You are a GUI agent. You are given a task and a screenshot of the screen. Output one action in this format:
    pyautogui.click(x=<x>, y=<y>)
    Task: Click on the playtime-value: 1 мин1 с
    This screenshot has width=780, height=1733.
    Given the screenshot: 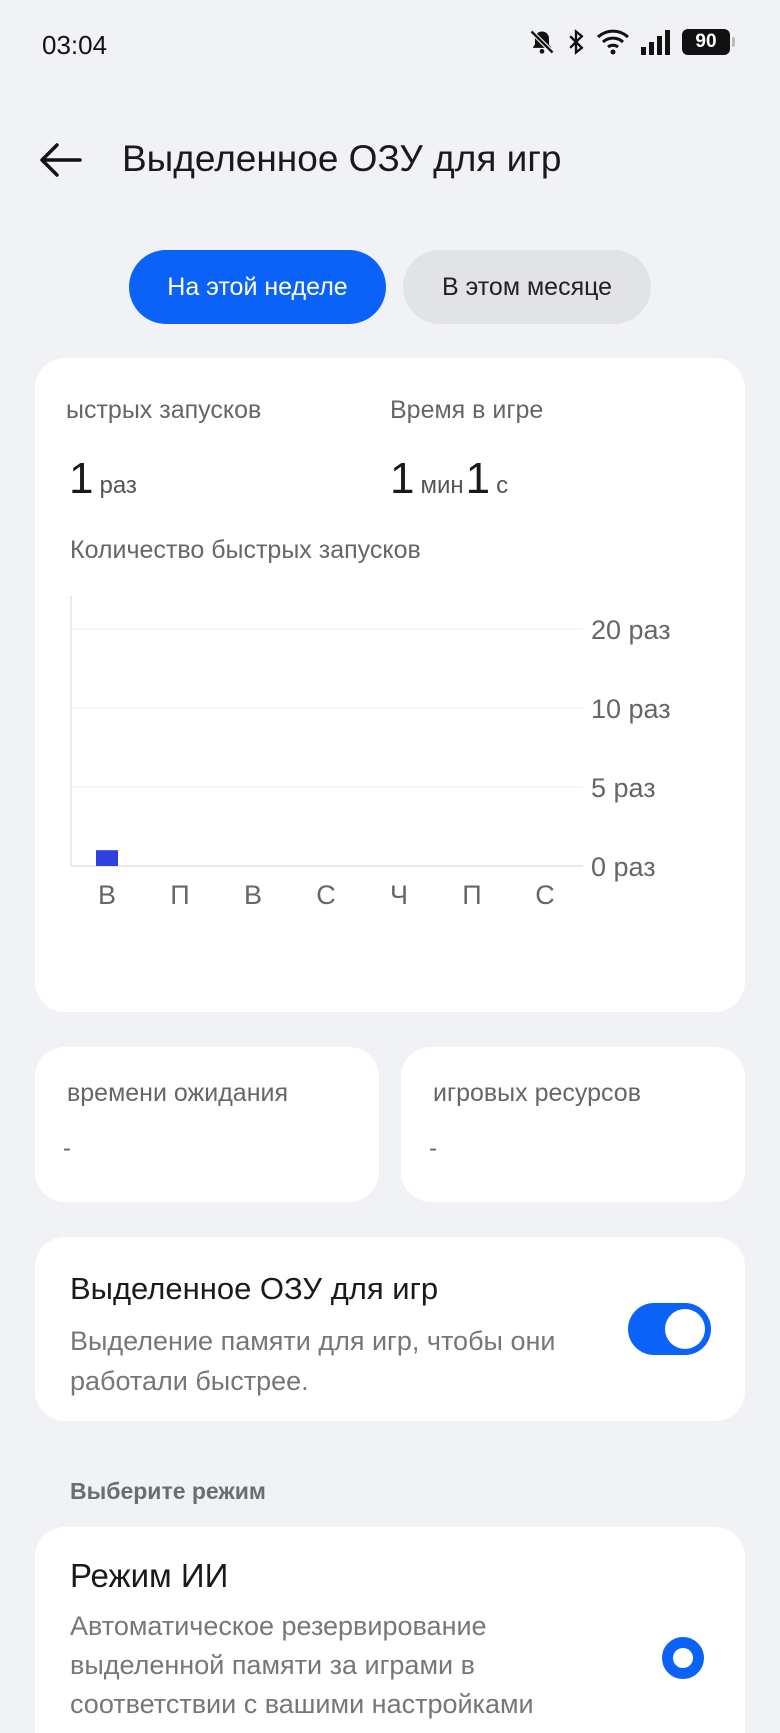 What is the action you would take?
    pyautogui.click(x=450, y=479)
    